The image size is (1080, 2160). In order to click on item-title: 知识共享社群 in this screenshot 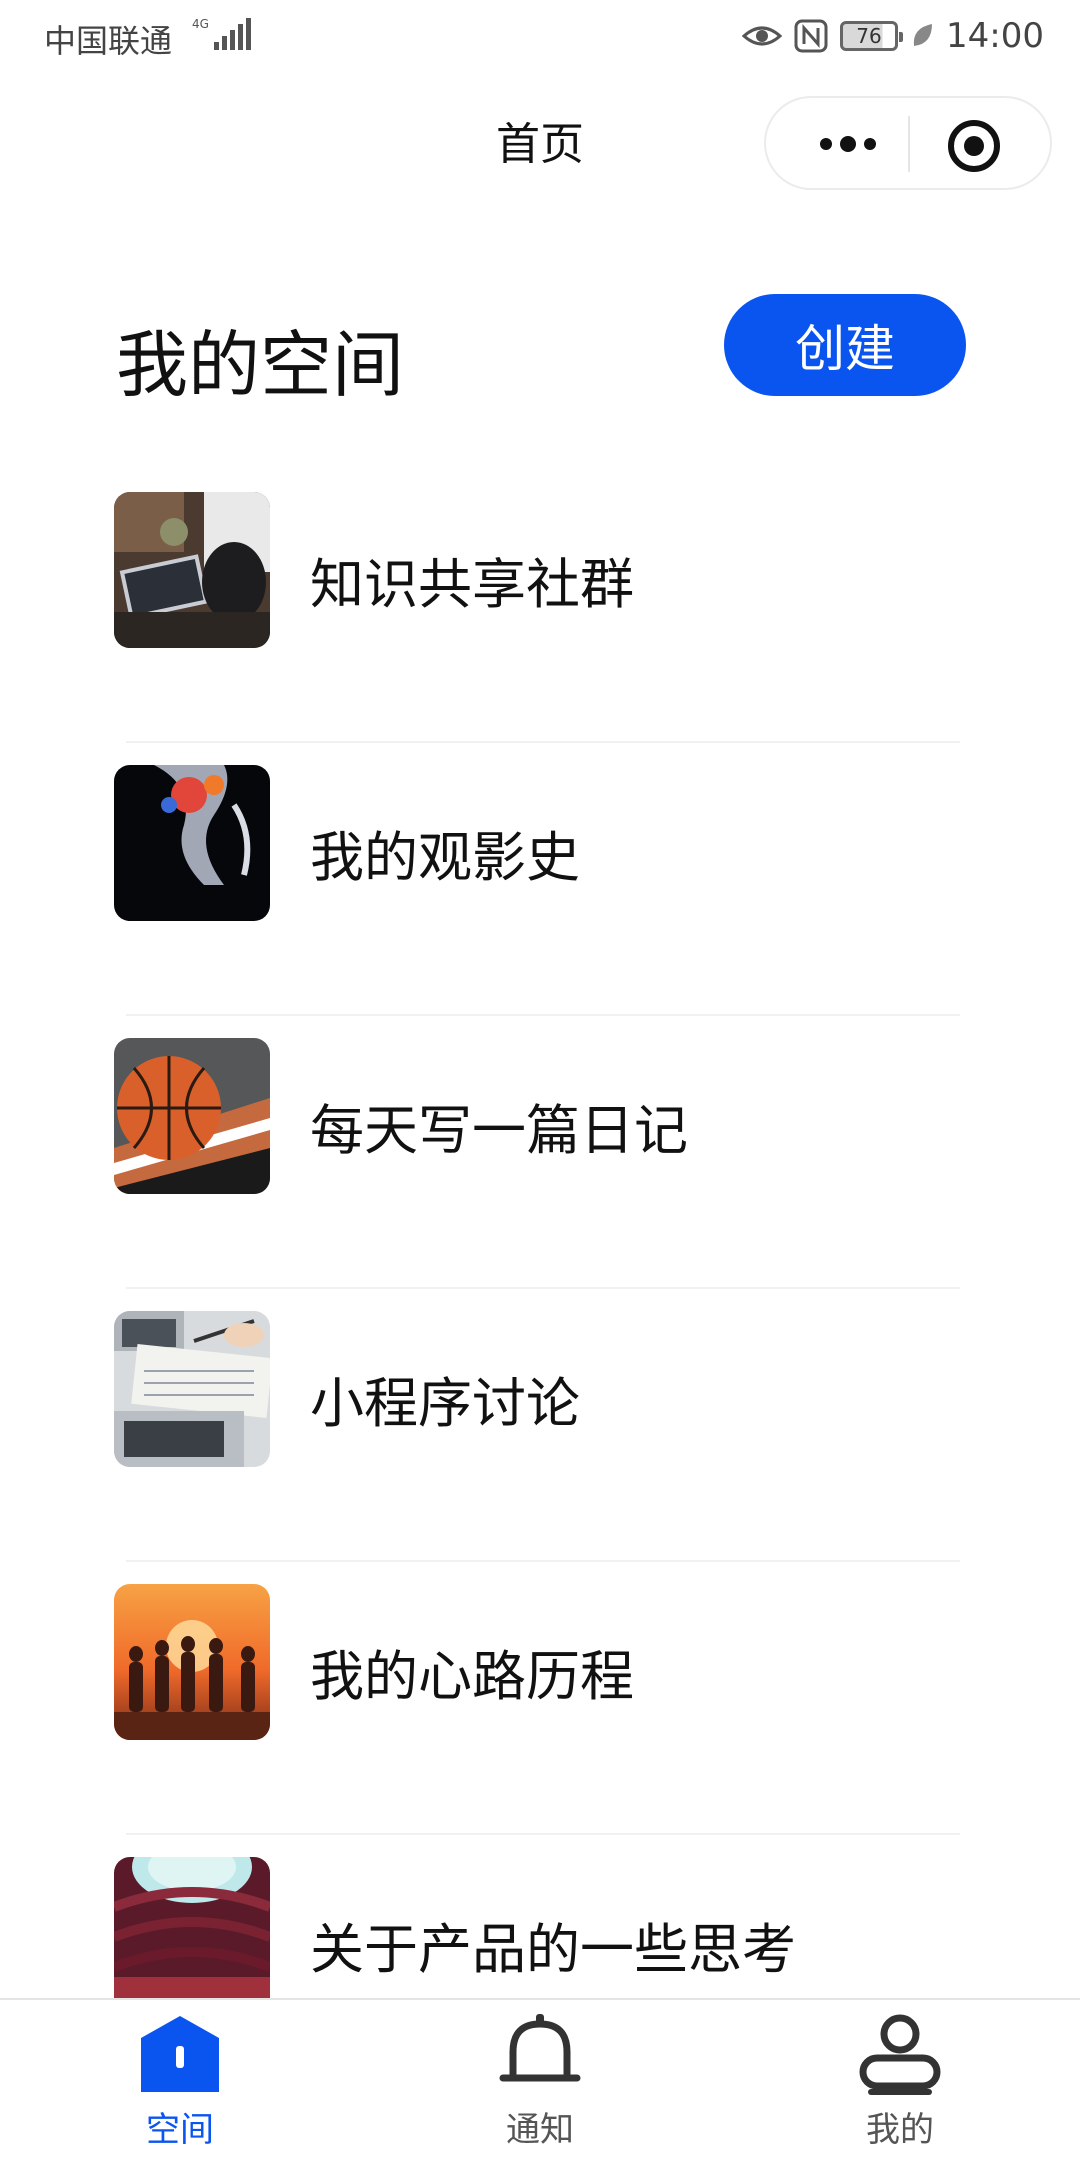, I will do `click(472, 584)`.